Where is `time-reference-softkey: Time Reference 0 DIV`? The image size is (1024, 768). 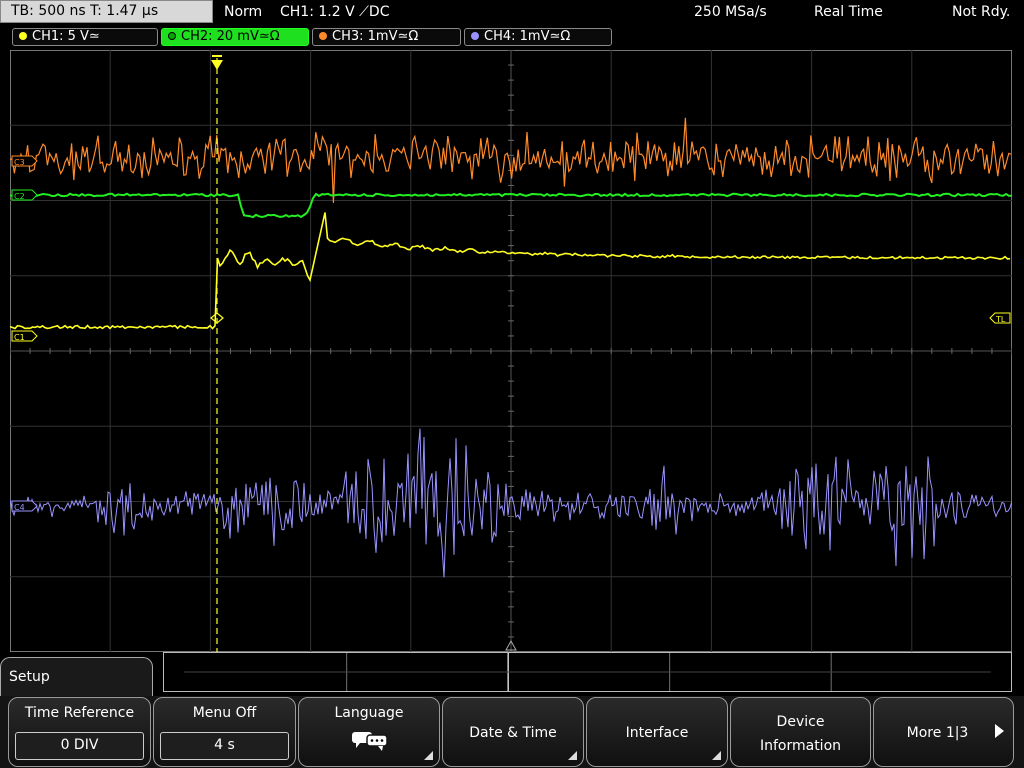
time-reference-softkey: Time Reference 0 DIV is located at coordinates (79, 732).